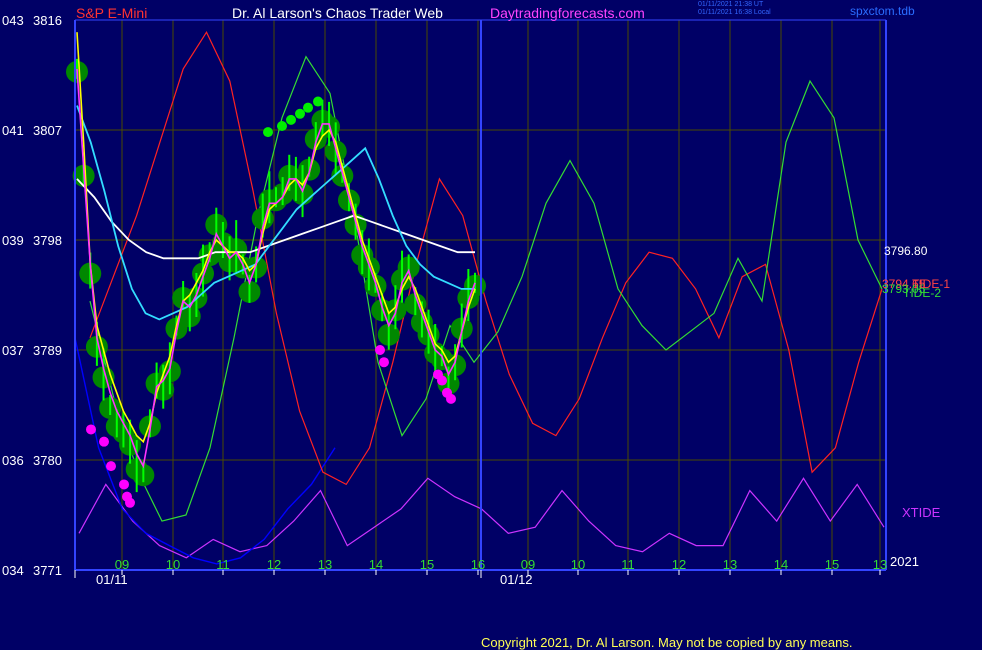  What do you see at coordinates (882, 11) in the screenshot?
I see `study-file-label: spxctom.tdb` at bounding box center [882, 11].